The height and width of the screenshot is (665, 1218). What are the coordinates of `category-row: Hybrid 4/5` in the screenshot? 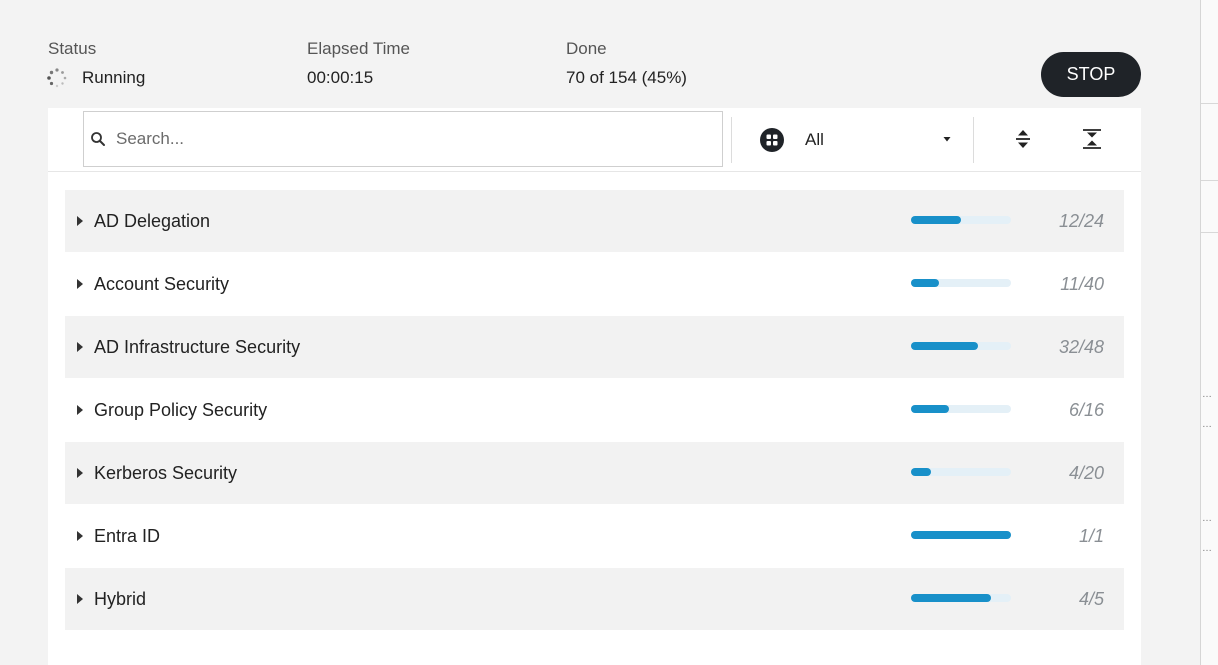 It's located at (594, 599).